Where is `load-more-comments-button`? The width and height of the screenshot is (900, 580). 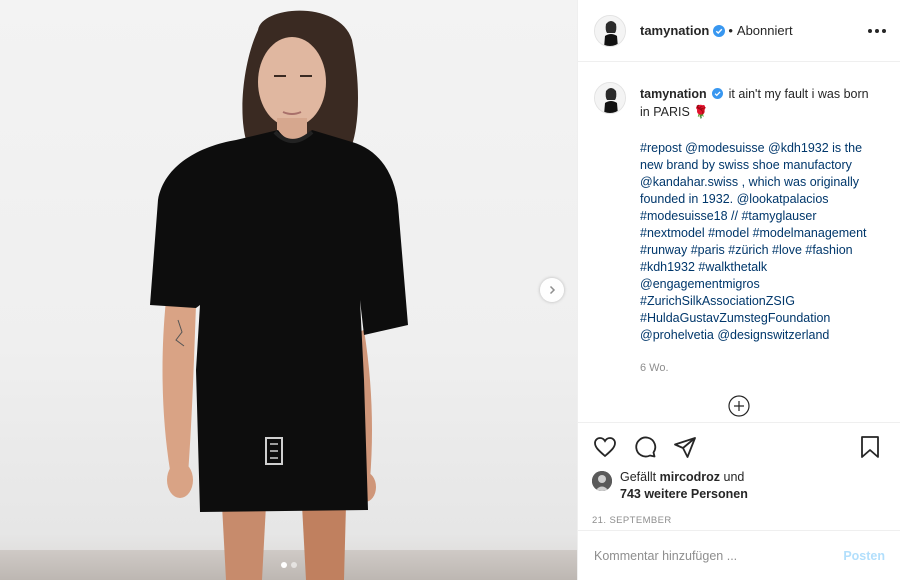 load-more-comments-button is located at coordinates (739, 406).